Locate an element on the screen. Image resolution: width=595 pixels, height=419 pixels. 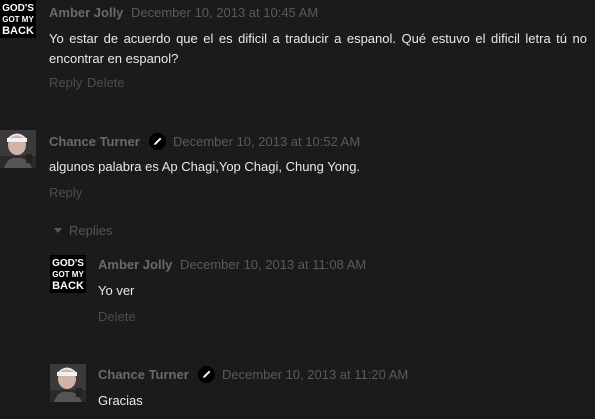
reply-body: Yo ver is located at coordinates (116, 290).